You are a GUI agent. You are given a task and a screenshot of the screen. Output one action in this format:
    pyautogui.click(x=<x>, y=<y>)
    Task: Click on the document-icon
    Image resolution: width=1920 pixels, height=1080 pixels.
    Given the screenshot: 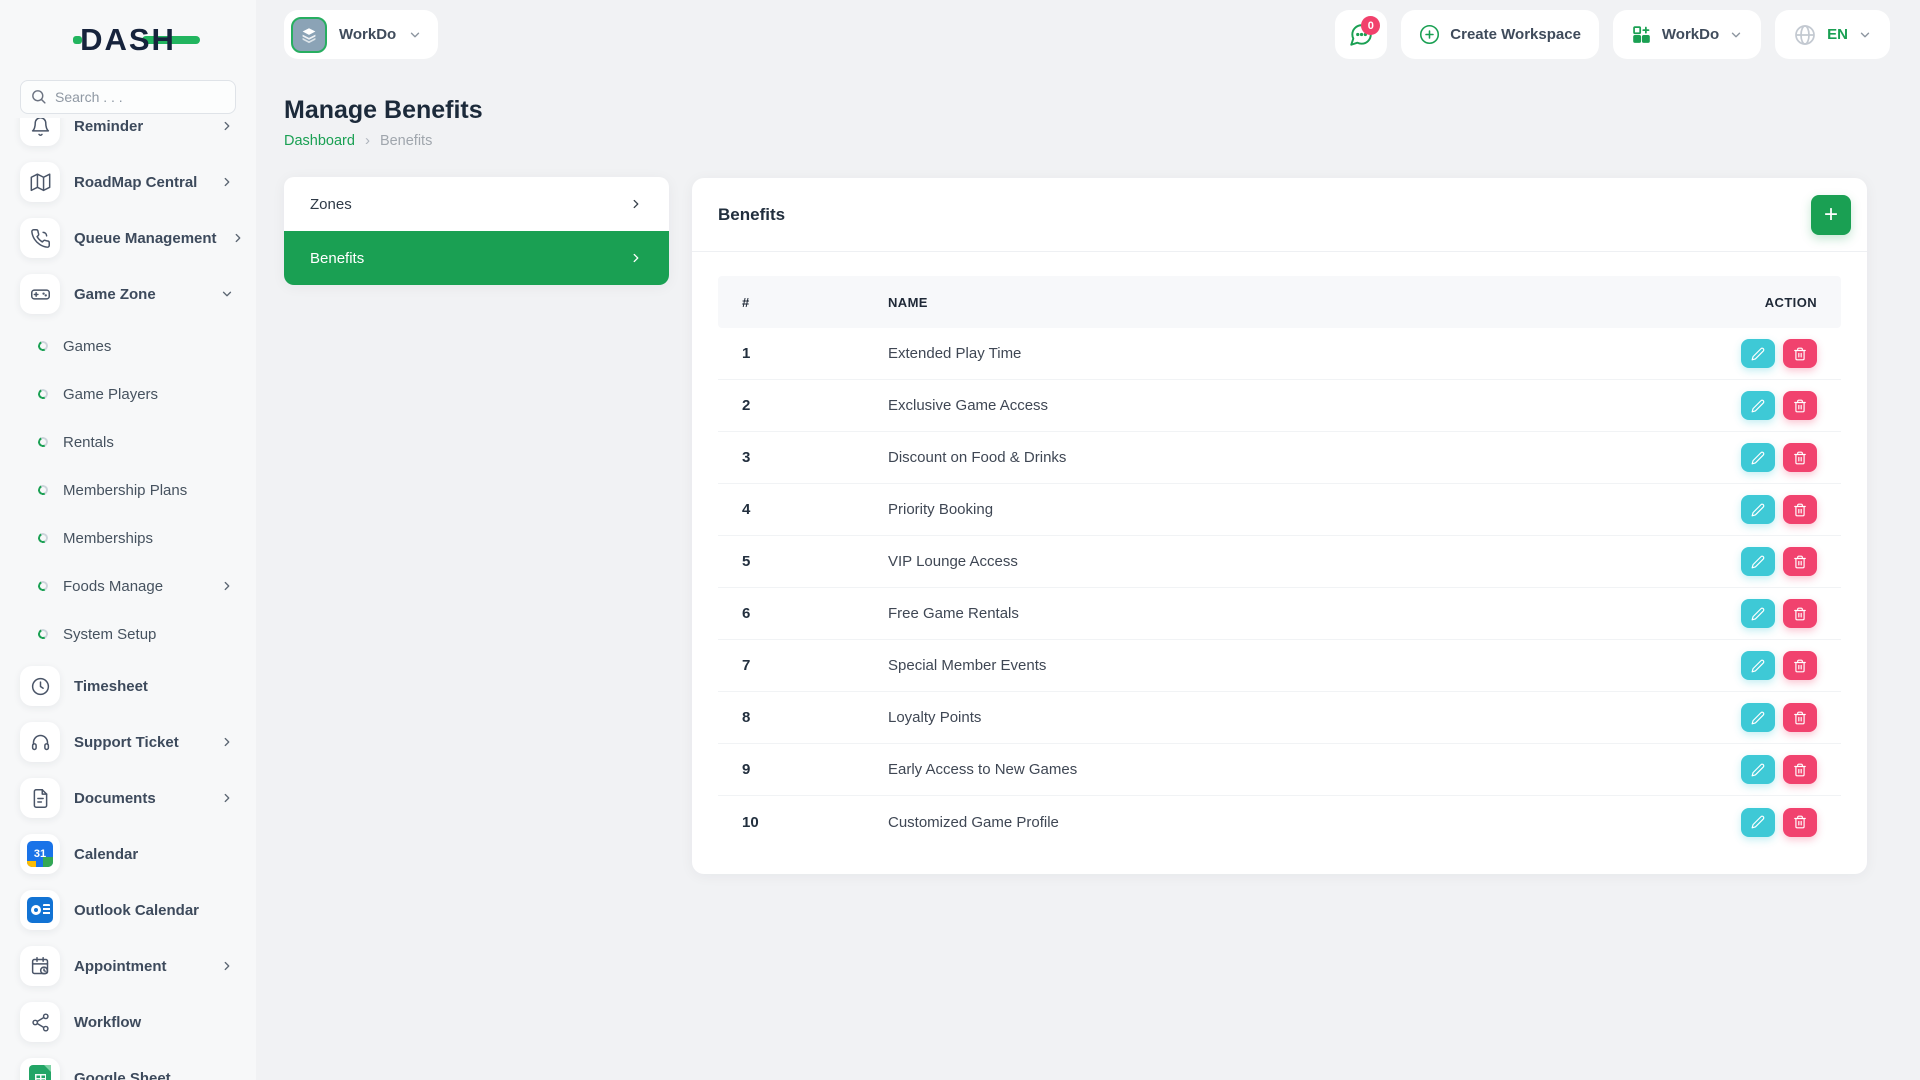 What is the action you would take?
    pyautogui.click(x=40, y=798)
    